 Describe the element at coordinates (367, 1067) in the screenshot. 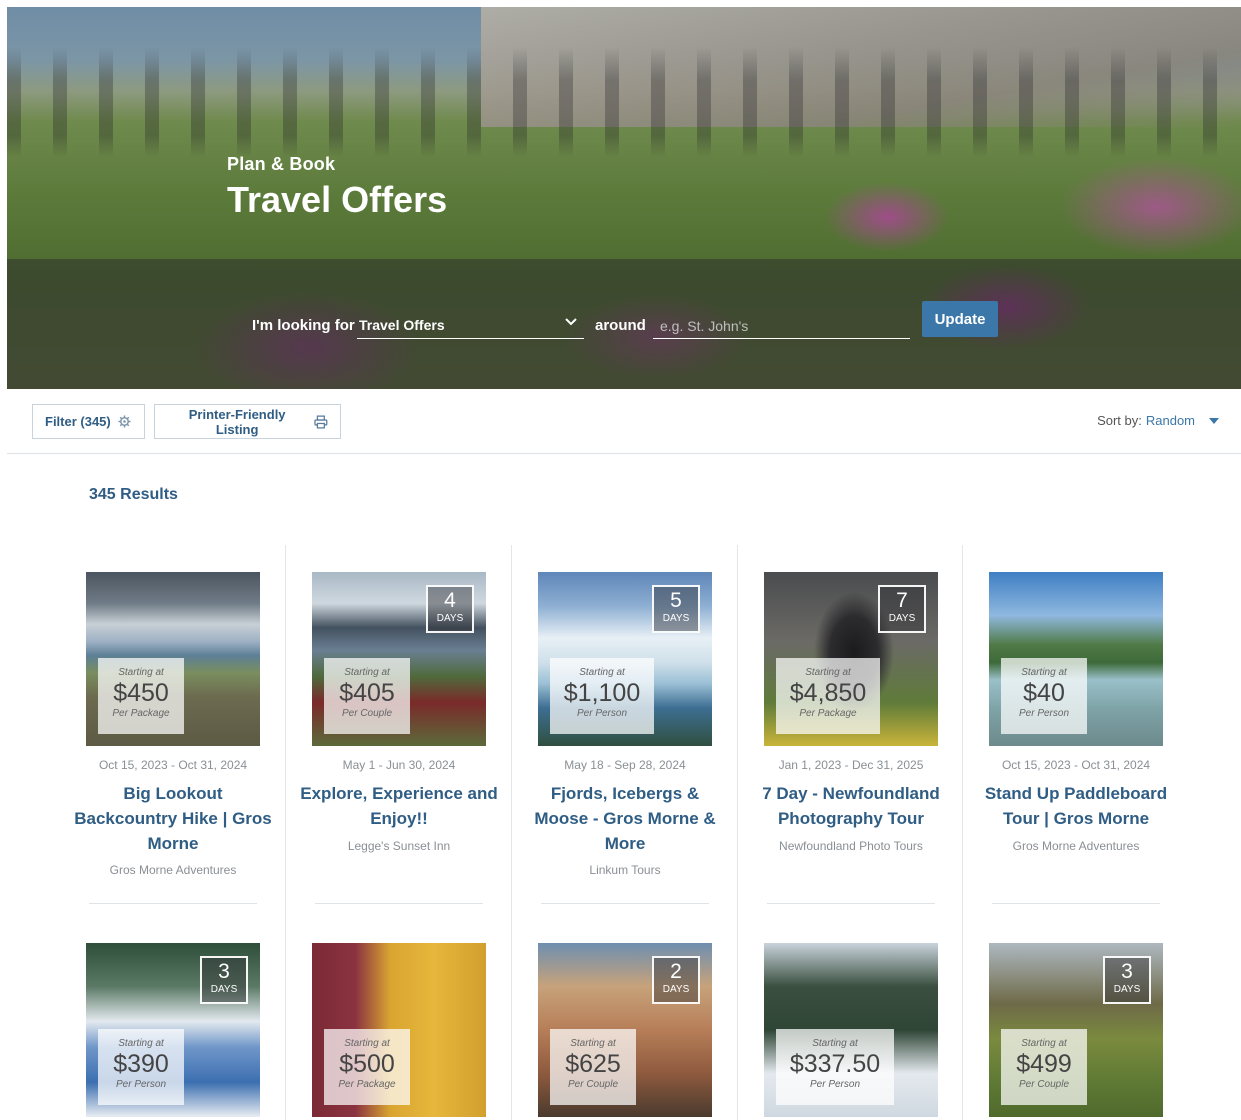

I see `price-badge: Starting at $500 Per Package` at that location.